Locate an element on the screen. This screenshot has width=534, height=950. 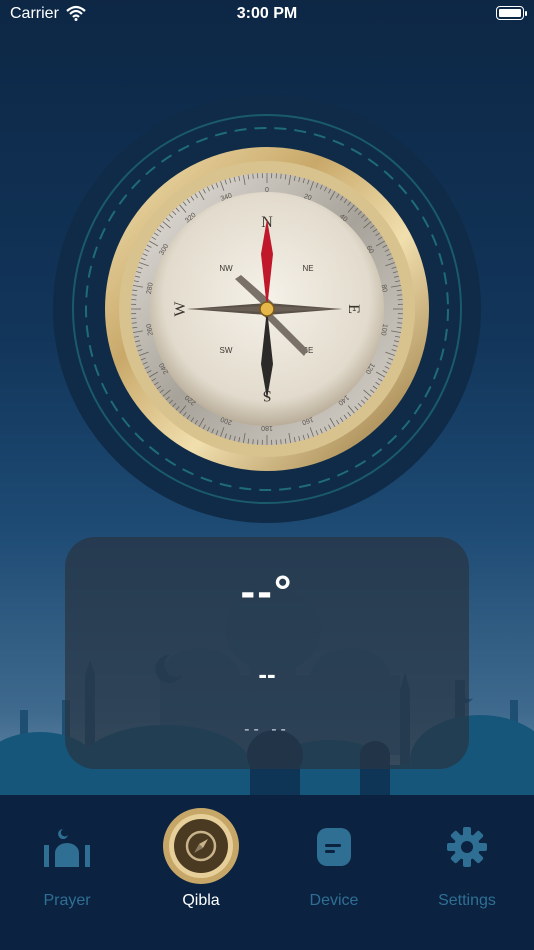
compass-intercardinal-ne: NE is located at coordinates (307, 268).